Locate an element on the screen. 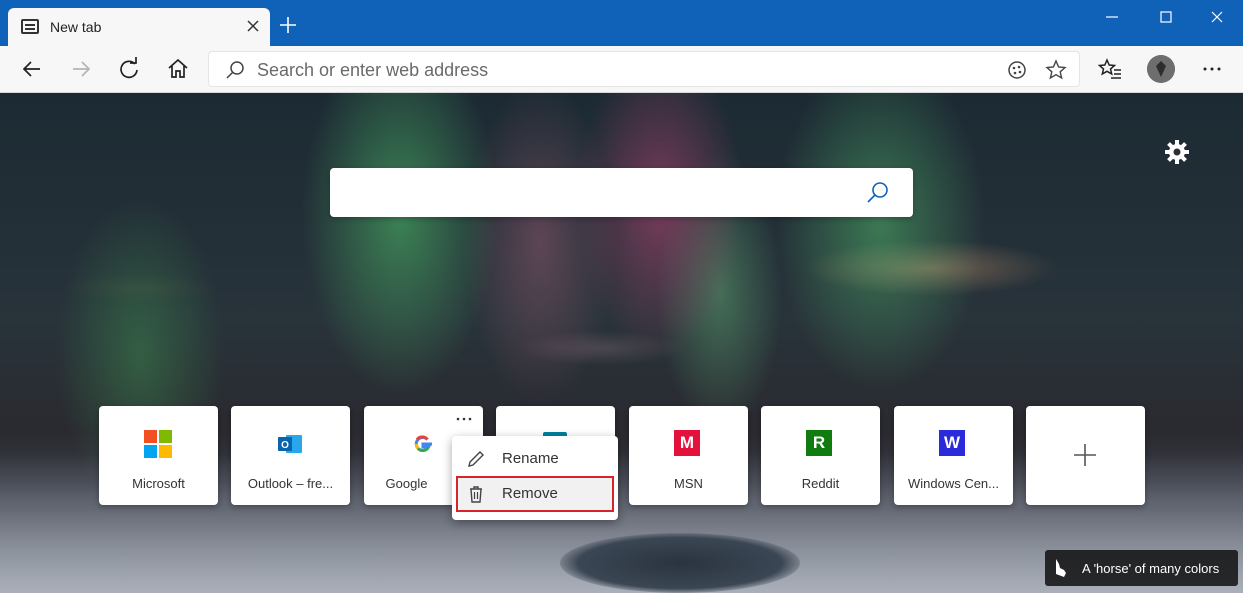 This screenshot has width=1243, height=593. context-menu-rename: Rename is located at coordinates (535, 459).